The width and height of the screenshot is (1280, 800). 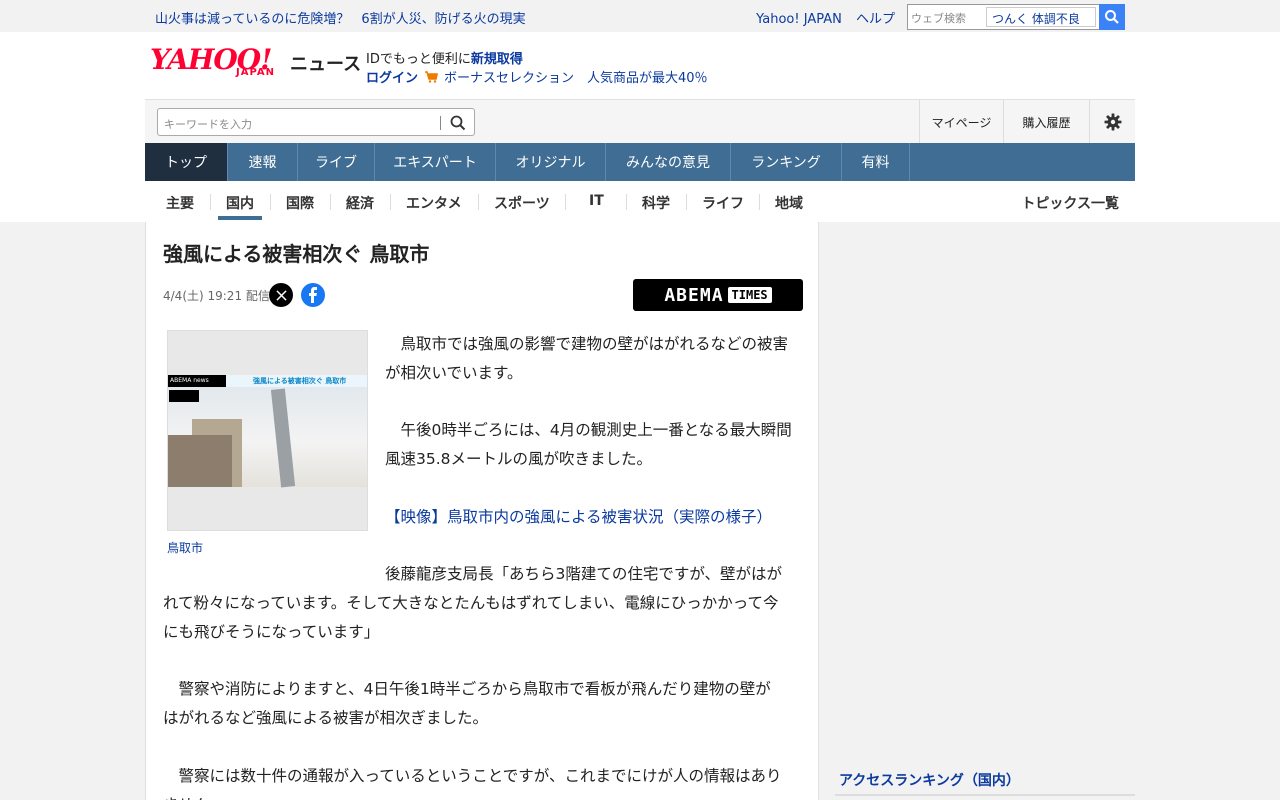 I want to click on video-link: 【映像】鳥取市内の強風による被害状況（実際の様子）, so click(x=578, y=517).